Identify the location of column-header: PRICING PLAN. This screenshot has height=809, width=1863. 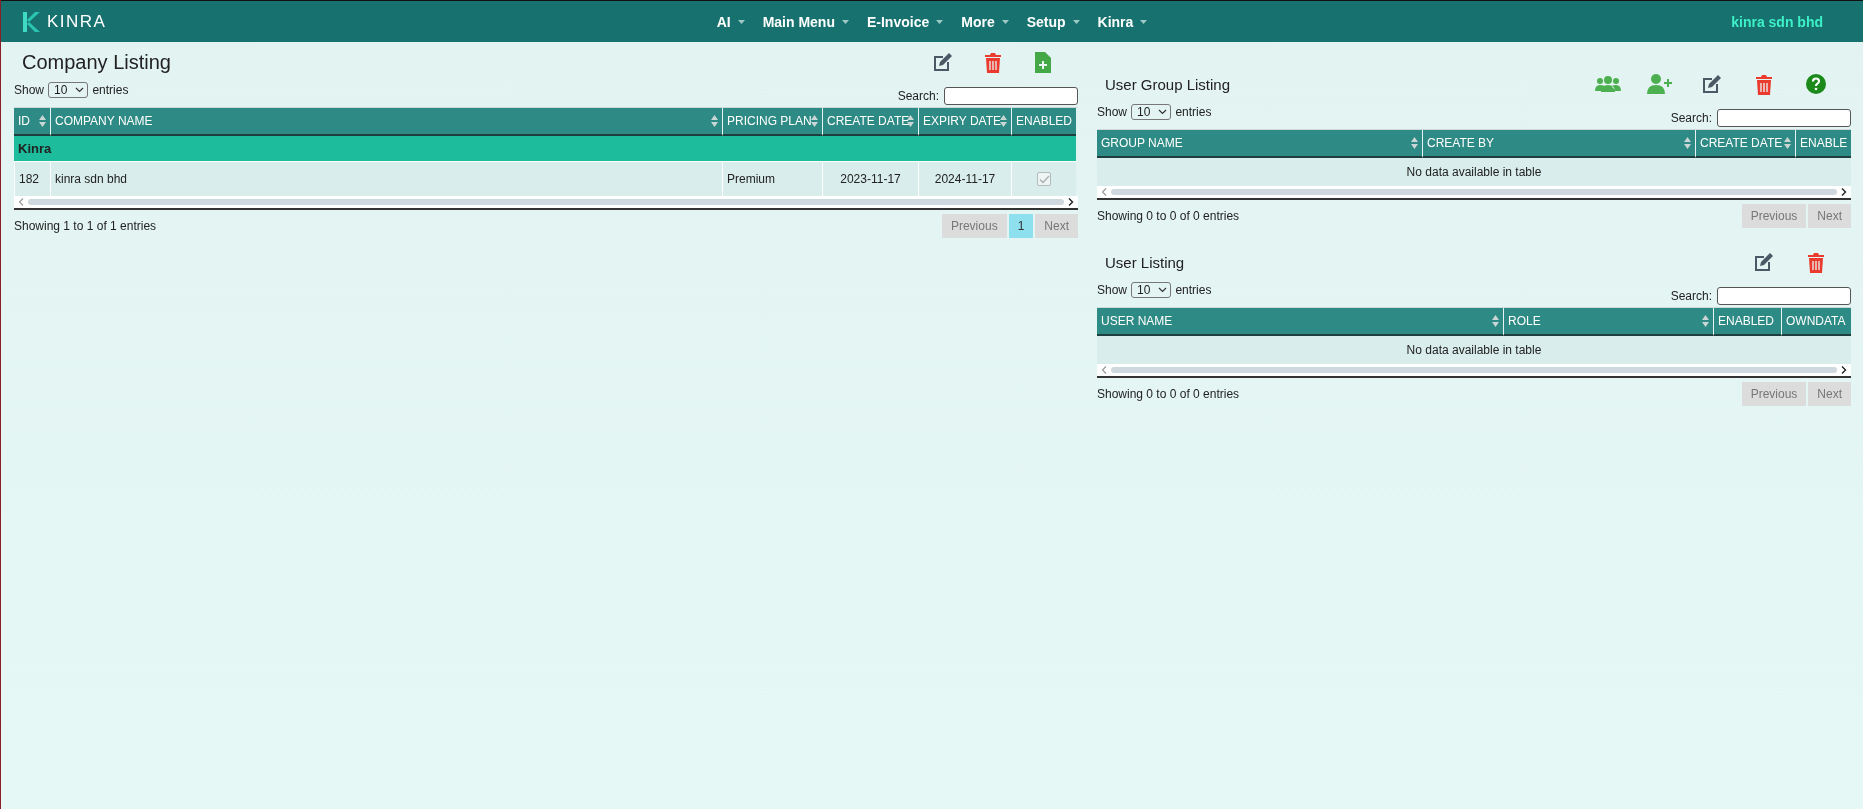
(772, 122).